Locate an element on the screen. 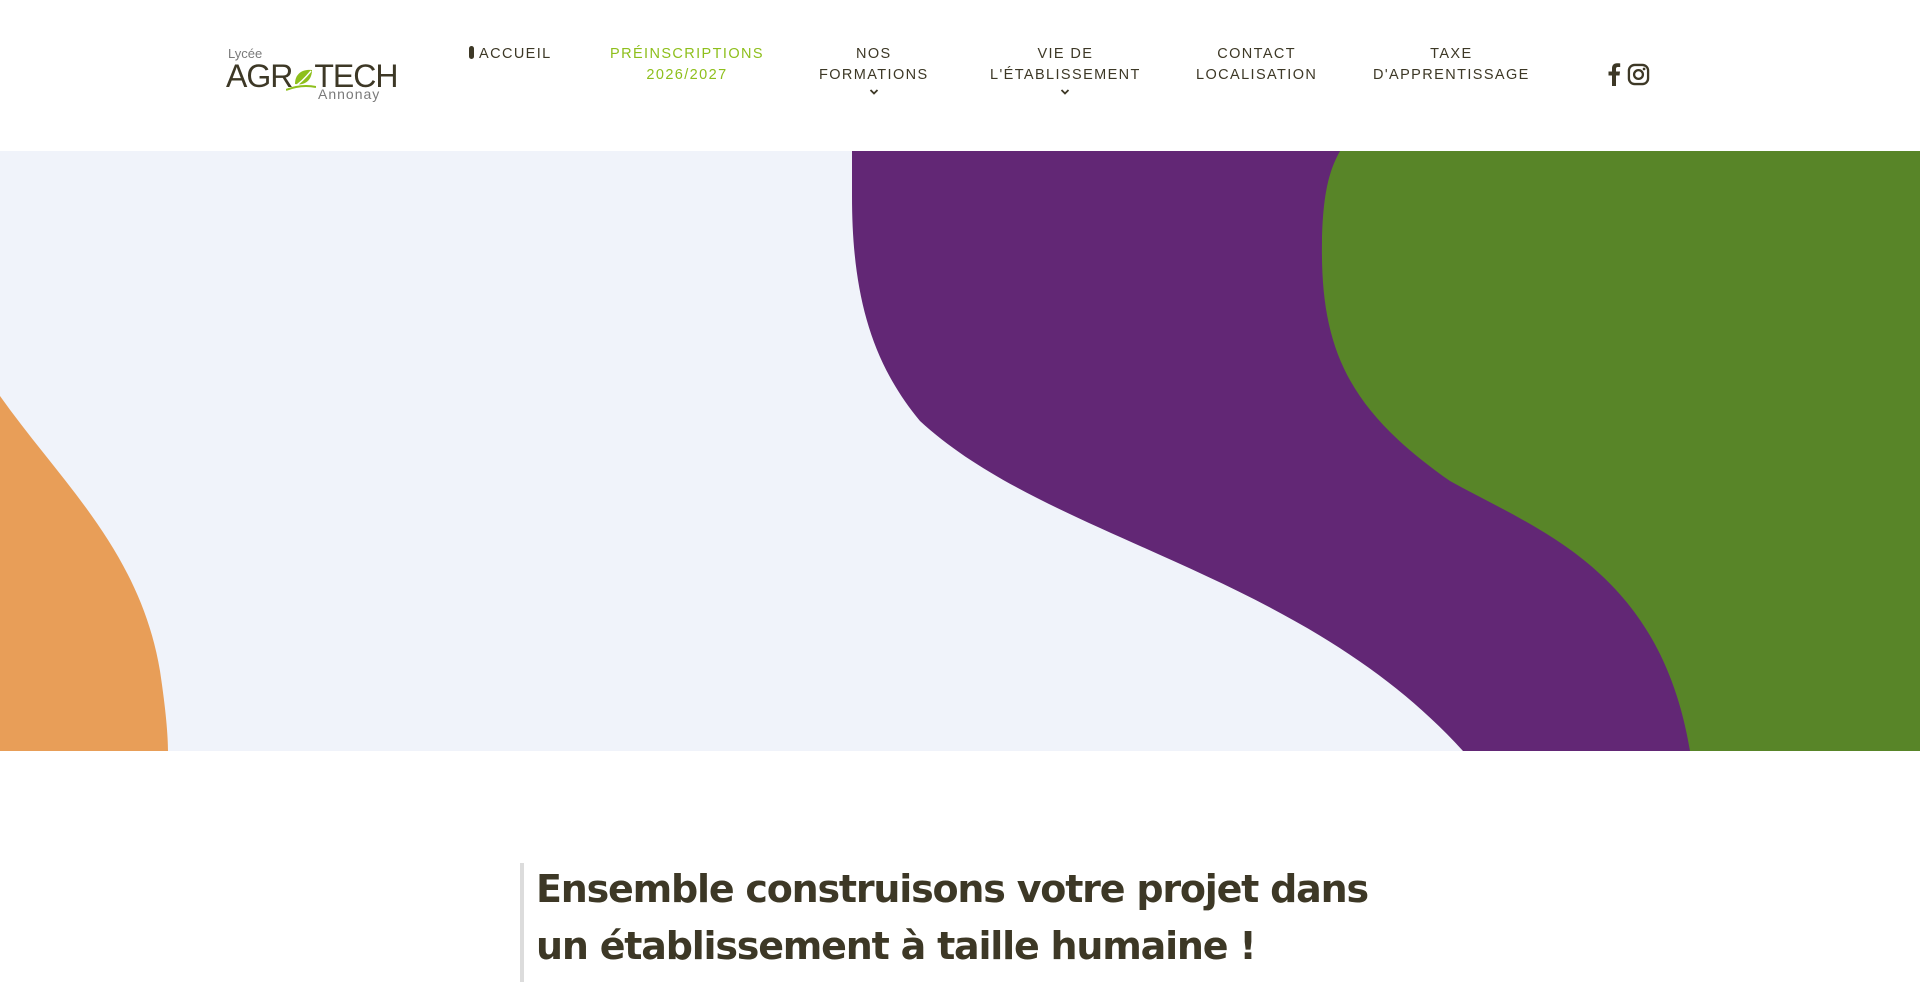 This screenshot has height=993, width=1920. nav-item-vie-etablissement: VIE DE L'ÉTABLISSEMENT is located at coordinates (1065, 70).